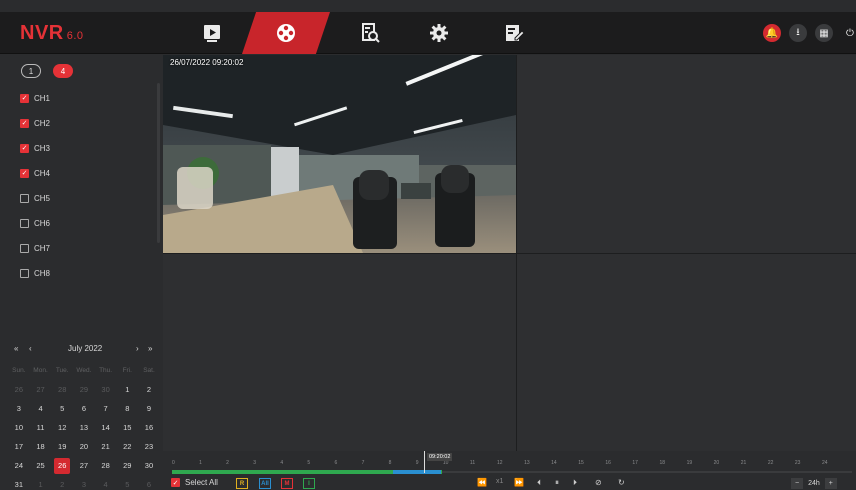 The height and width of the screenshot is (490, 856). What do you see at coordinates (41, 427) in the screenshot?
I see `calendar-day: 11` at bounding box center [41, 427].